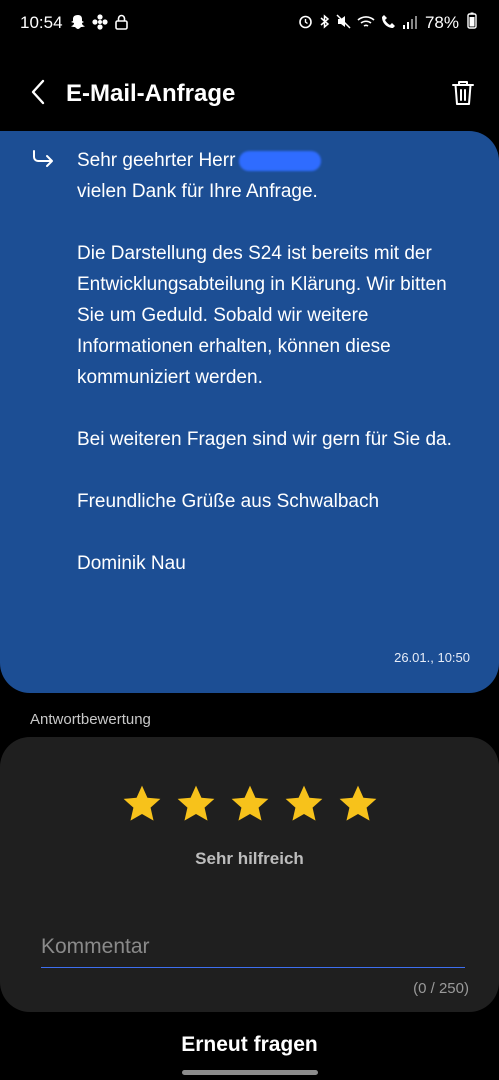  What do you see at coordinates (249, 1045) in the screenshot?
I see `ask-again-button: Erneut fragen` at bounding box center [249, 1045].